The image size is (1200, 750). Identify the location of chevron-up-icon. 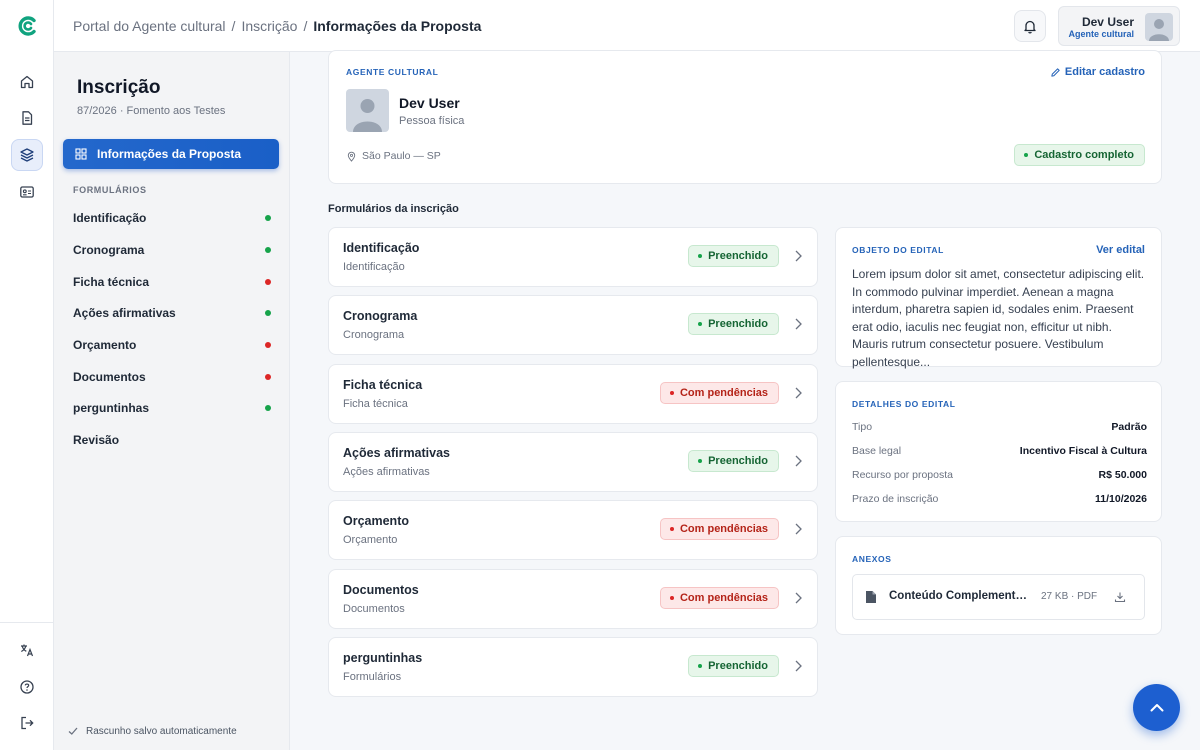
(1156, 707).